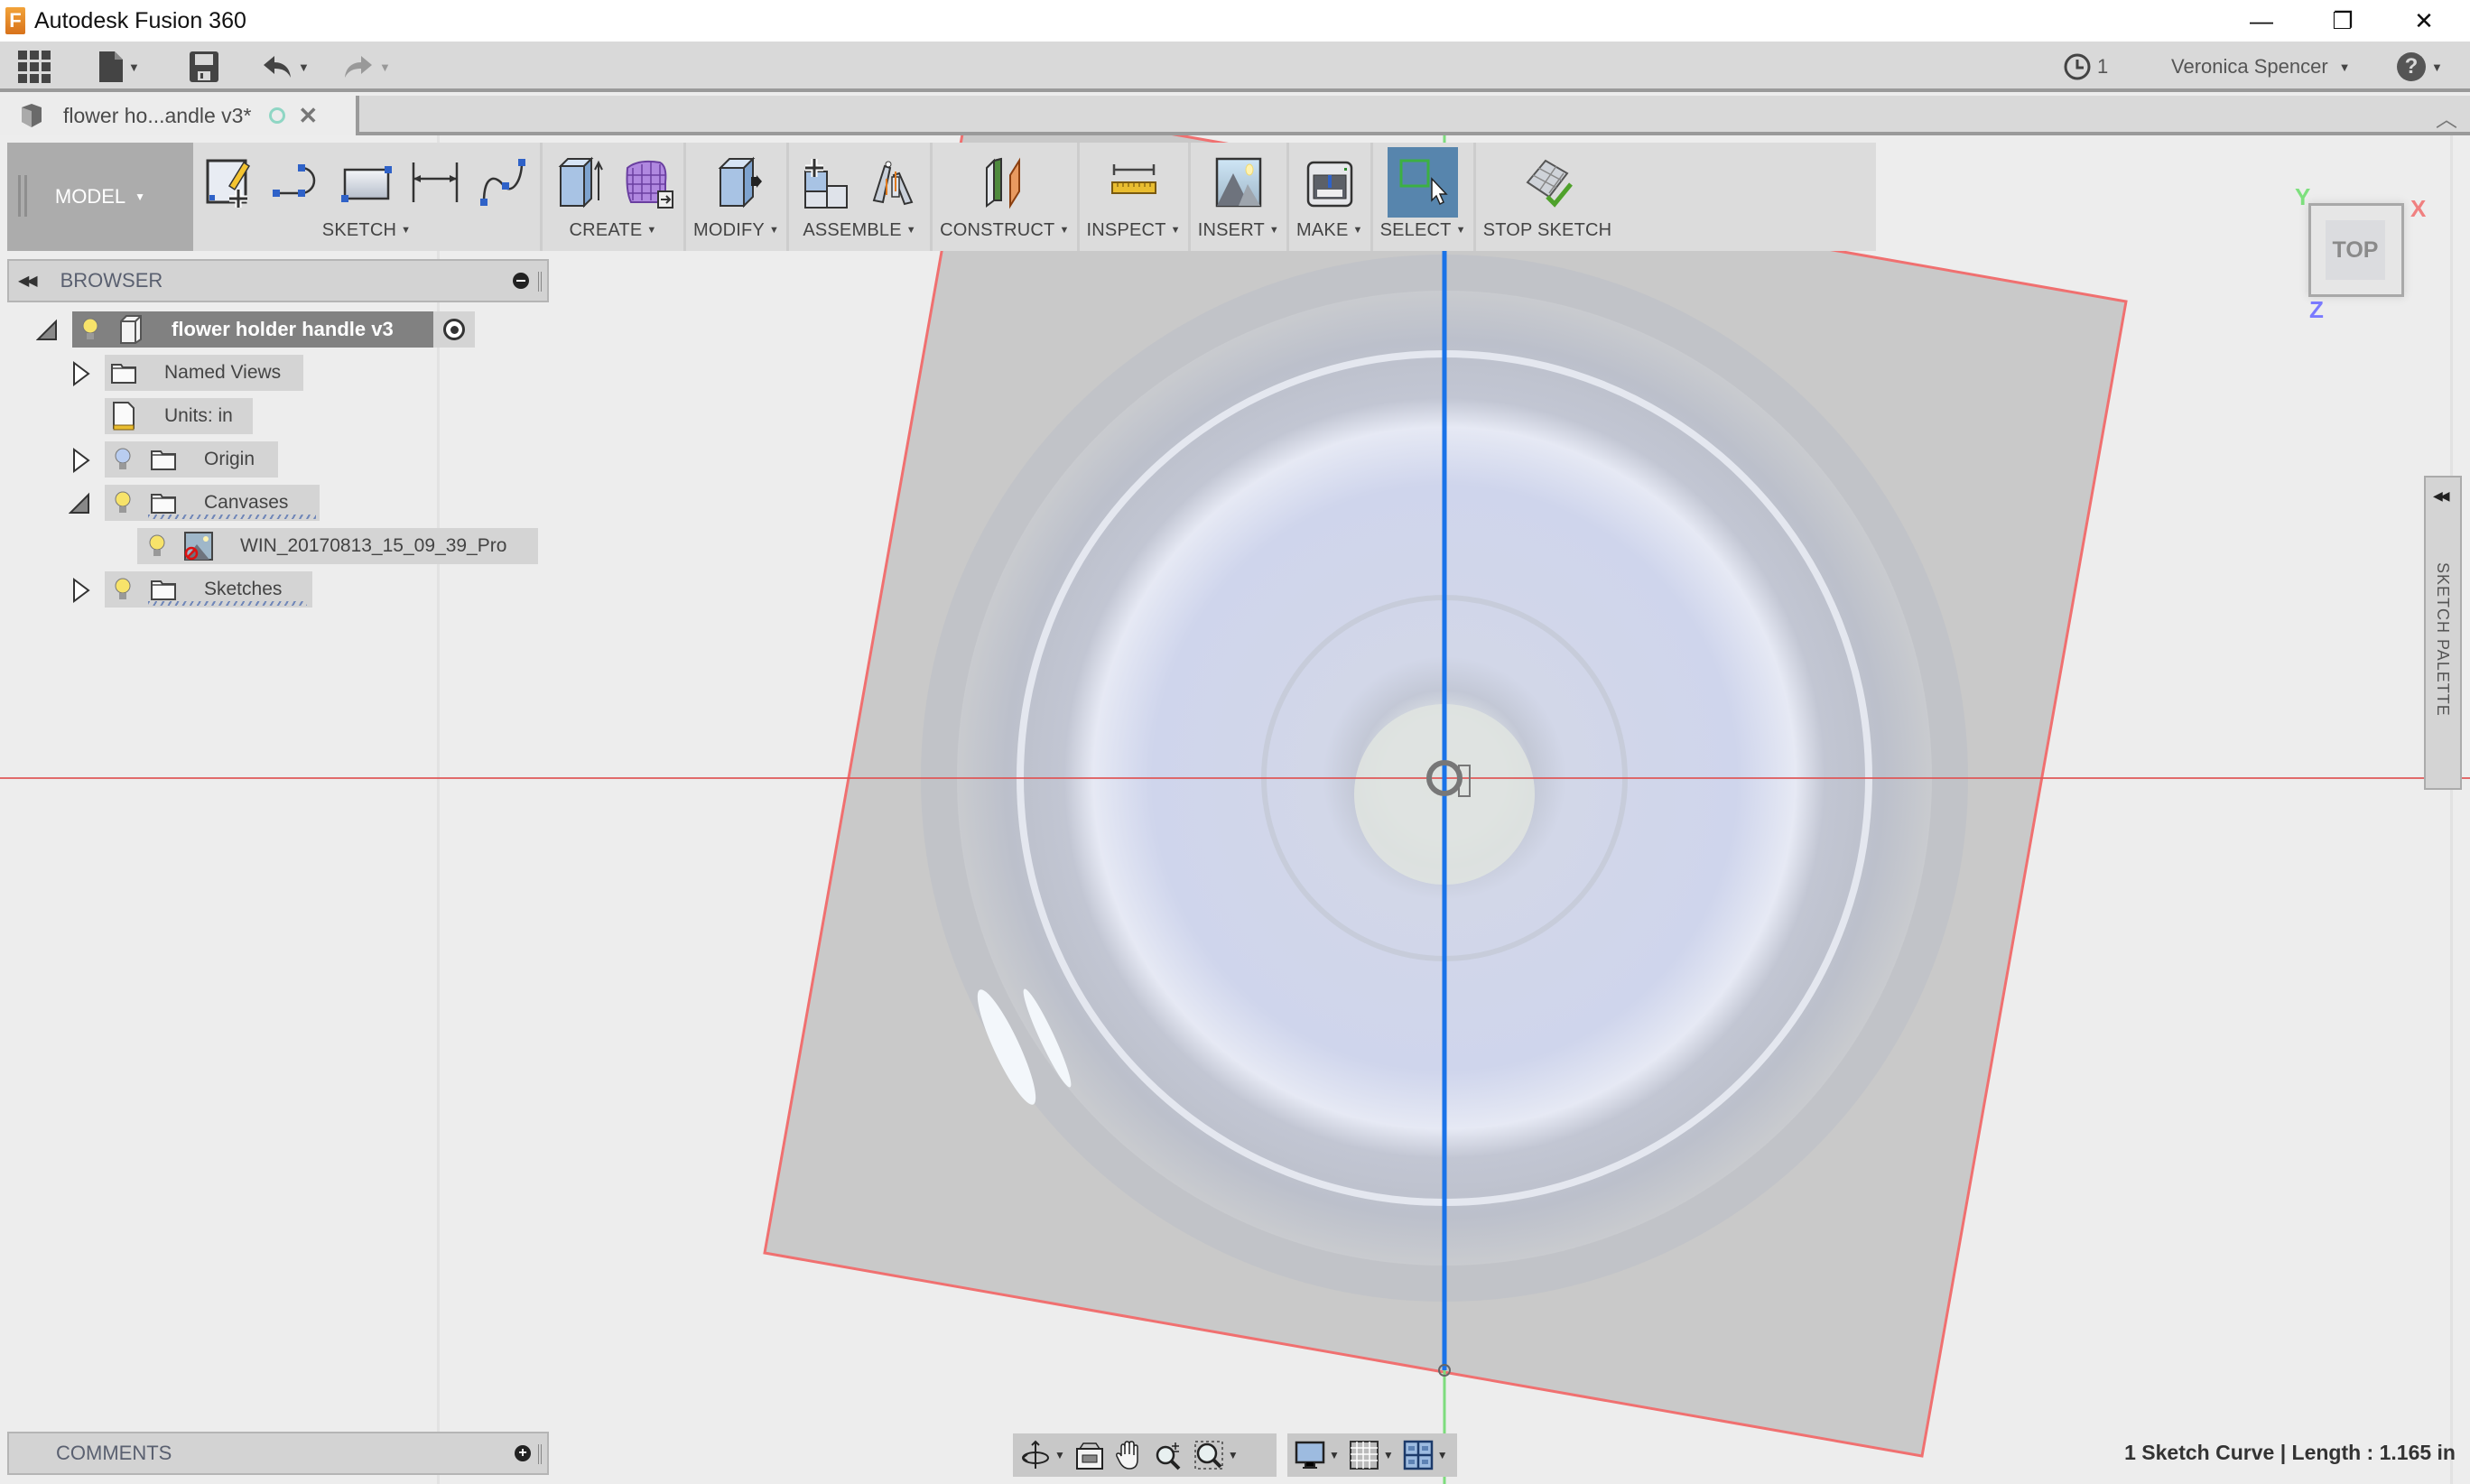 The height and width of the screenshot is (1484, 2470). I want to click on viewports-button: ▼, so click(1425, 1455).